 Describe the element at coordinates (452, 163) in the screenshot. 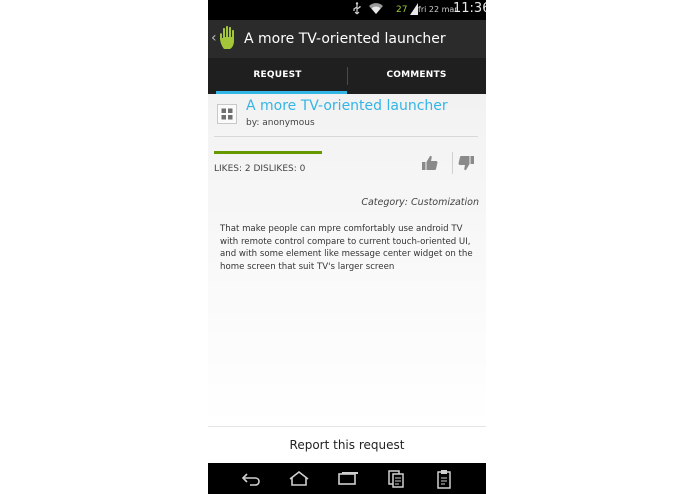

I see `vote-divider` at that location.